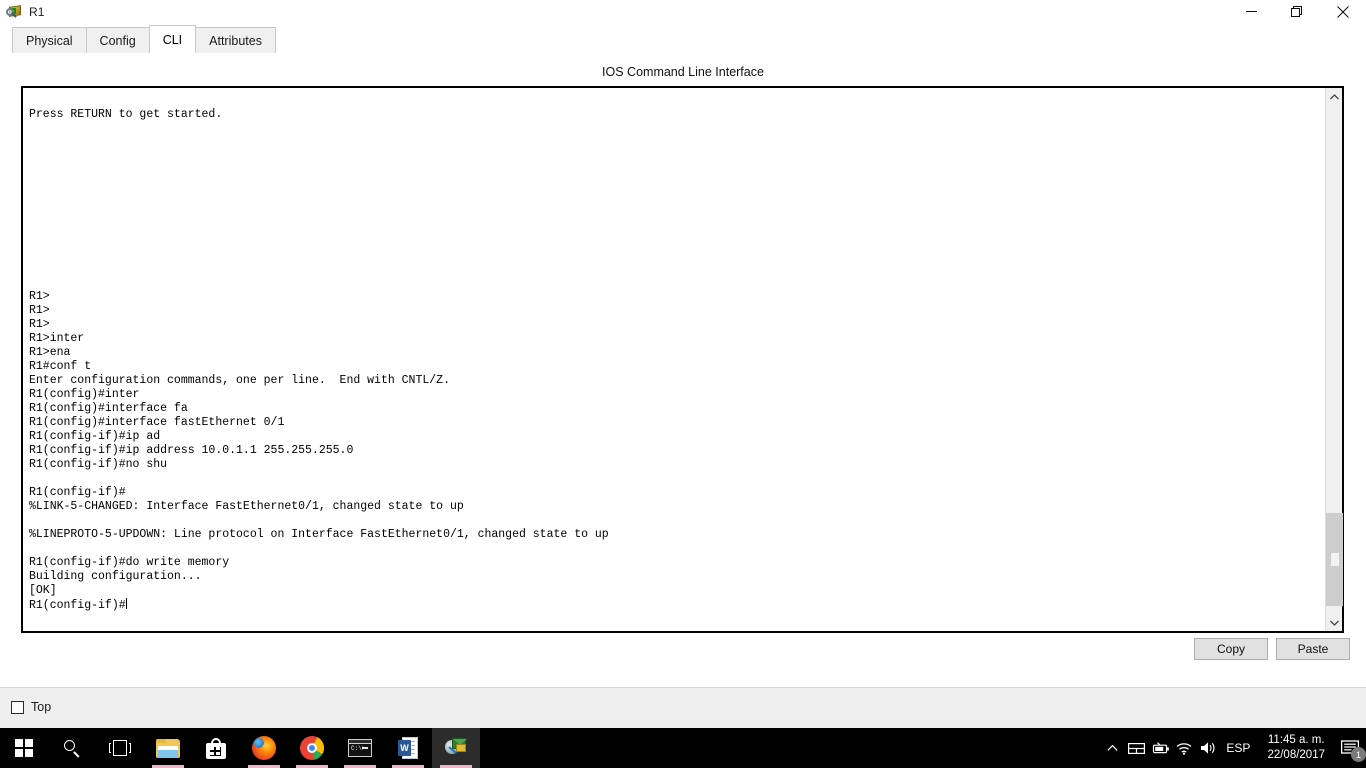 This screenshot has width=1366, height=768. Describe the element at coordinates (1184, 748) in the screenshot. I see `wifi-icon` at that location.